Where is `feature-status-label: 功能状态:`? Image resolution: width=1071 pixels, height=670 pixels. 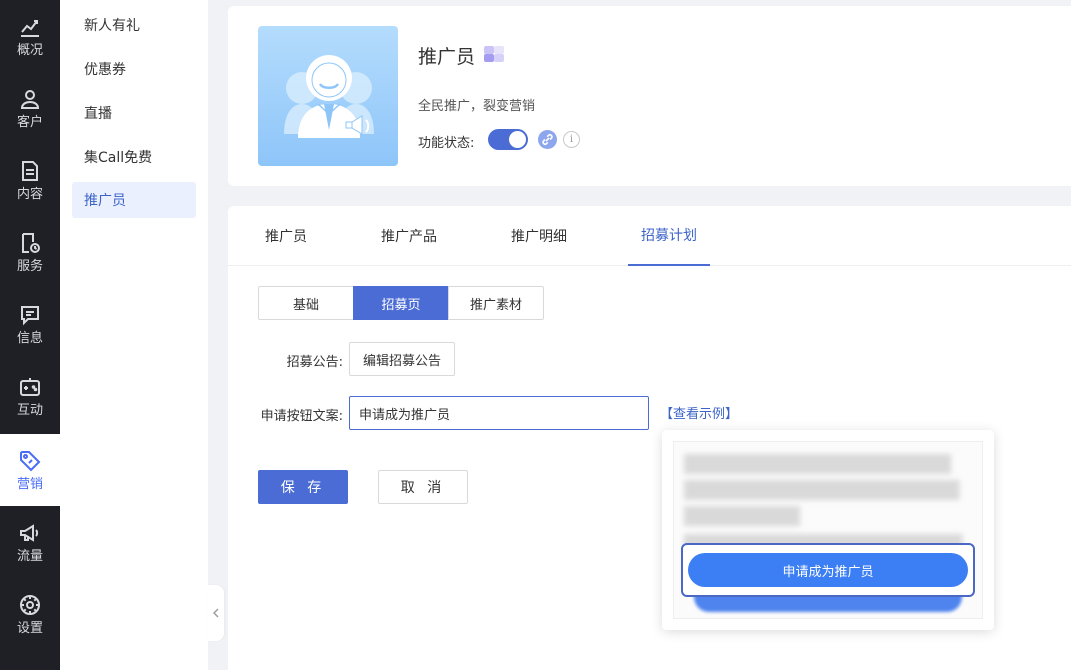 feature-status-label: 功能状态: is located at coordinates (446, 143).